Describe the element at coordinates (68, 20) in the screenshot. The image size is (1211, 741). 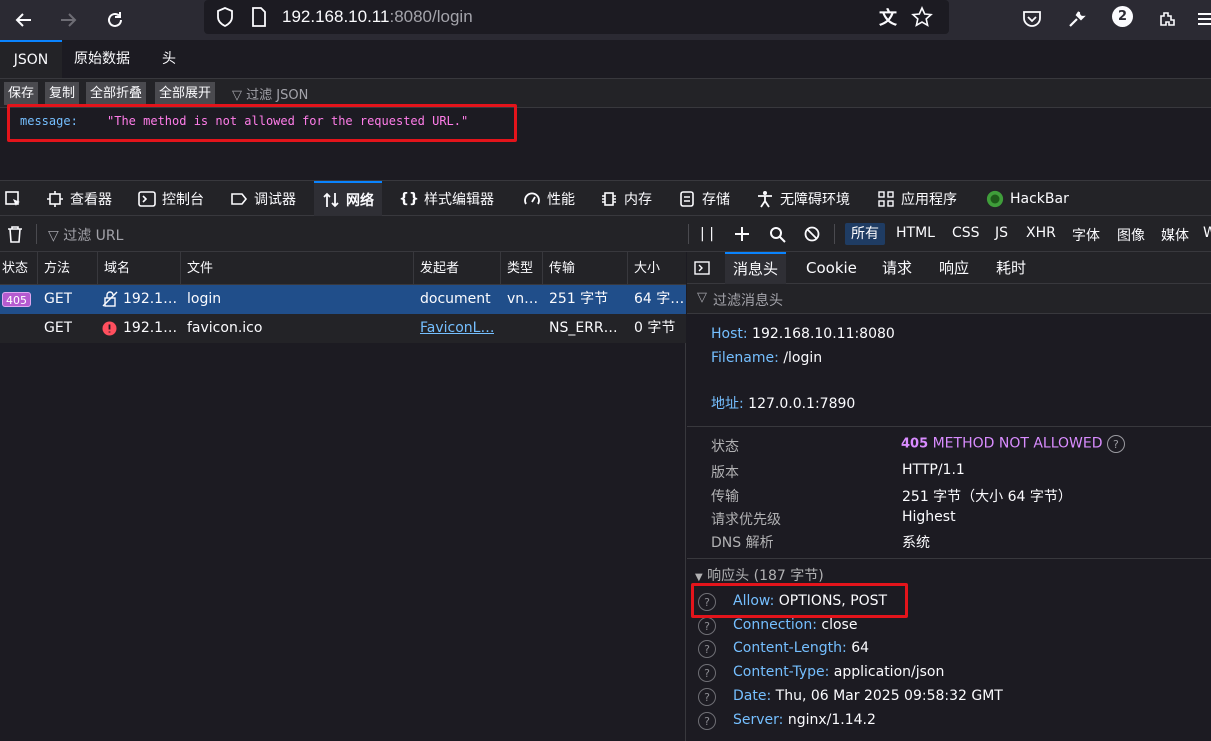
I see `forward-button` at that location.